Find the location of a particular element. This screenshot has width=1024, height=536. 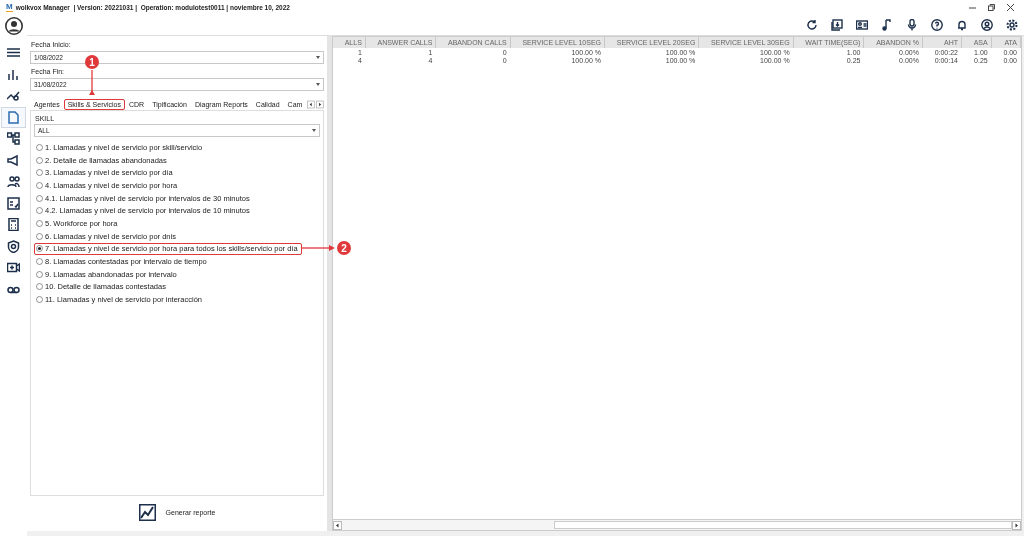

scrollbar-thumb is located at coordinates (783, 525).